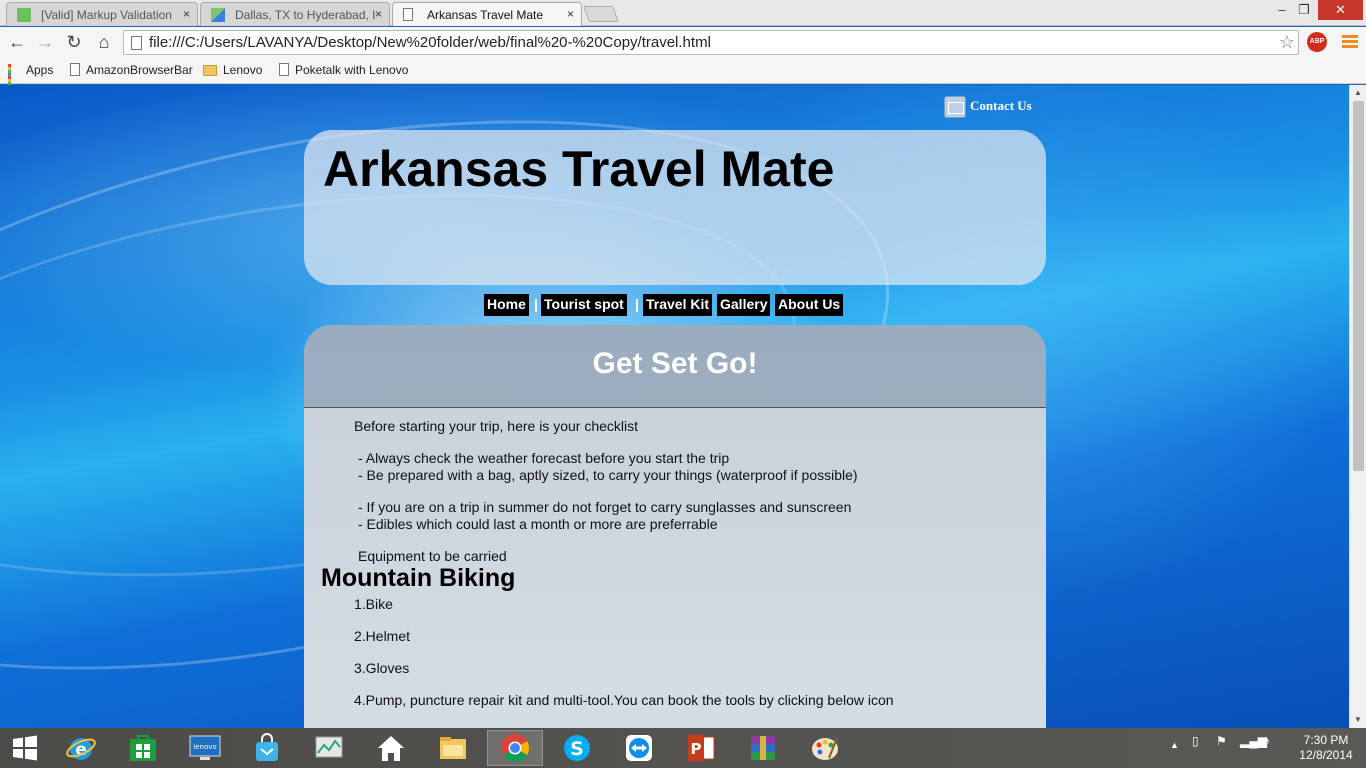  Describe the element at coordinates (373, 604) in the screenshot. I see `equipment-item: 1.Bike` at that location.